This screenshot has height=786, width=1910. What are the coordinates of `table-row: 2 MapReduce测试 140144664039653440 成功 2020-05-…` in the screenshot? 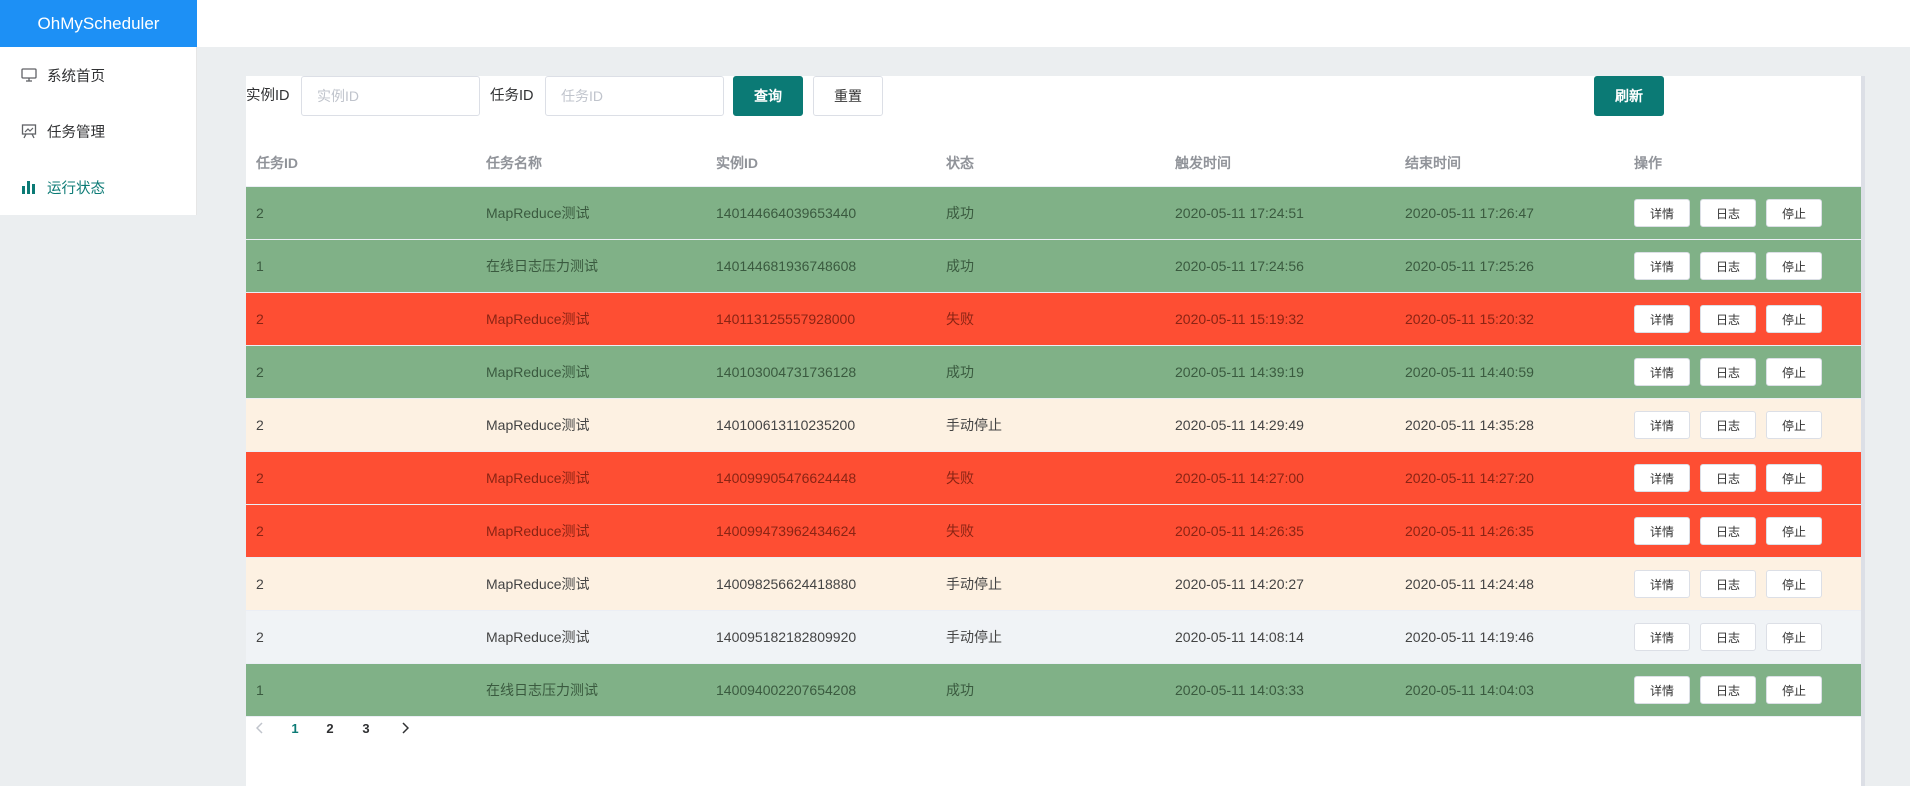 It's located at (1053, 213).